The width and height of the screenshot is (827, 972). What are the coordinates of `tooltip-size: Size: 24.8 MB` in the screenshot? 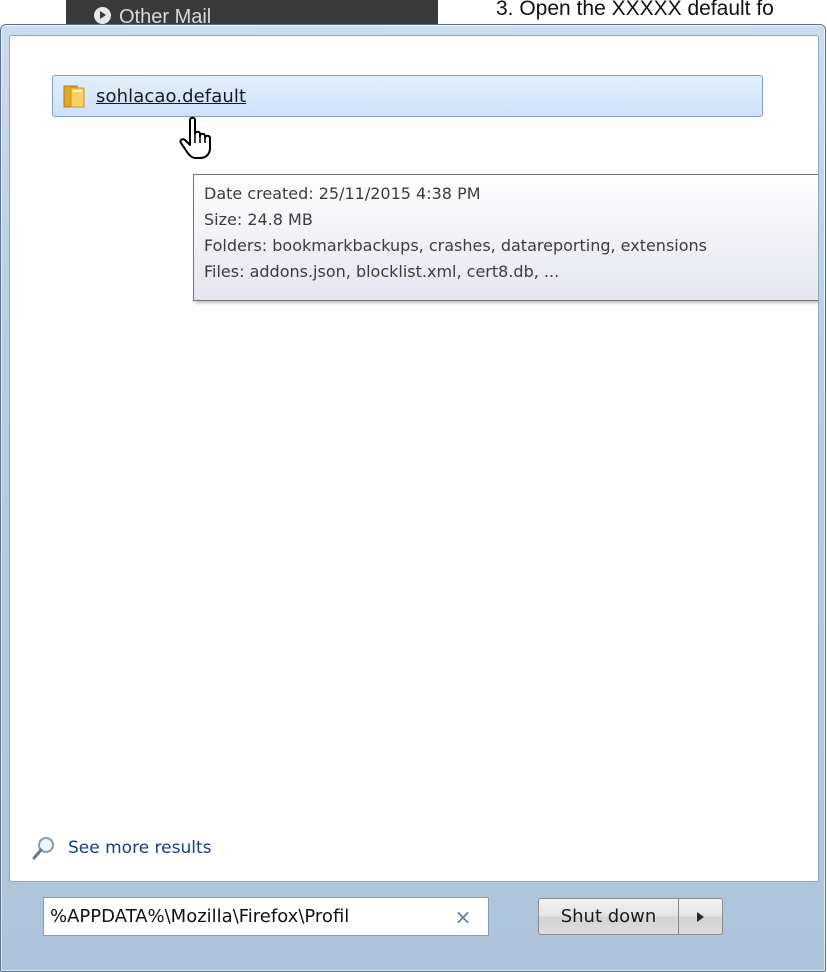 It's located at (258, 219).